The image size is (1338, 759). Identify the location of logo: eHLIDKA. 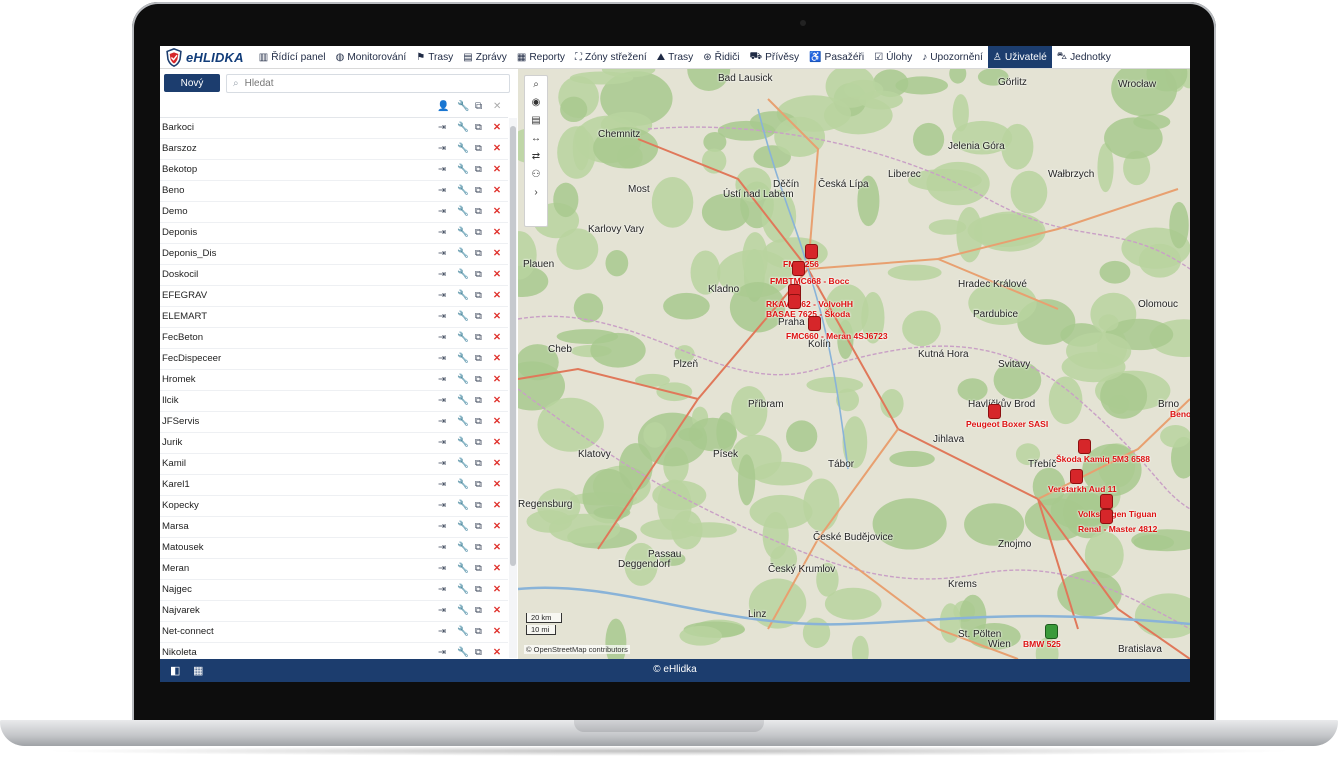
(207, 57).